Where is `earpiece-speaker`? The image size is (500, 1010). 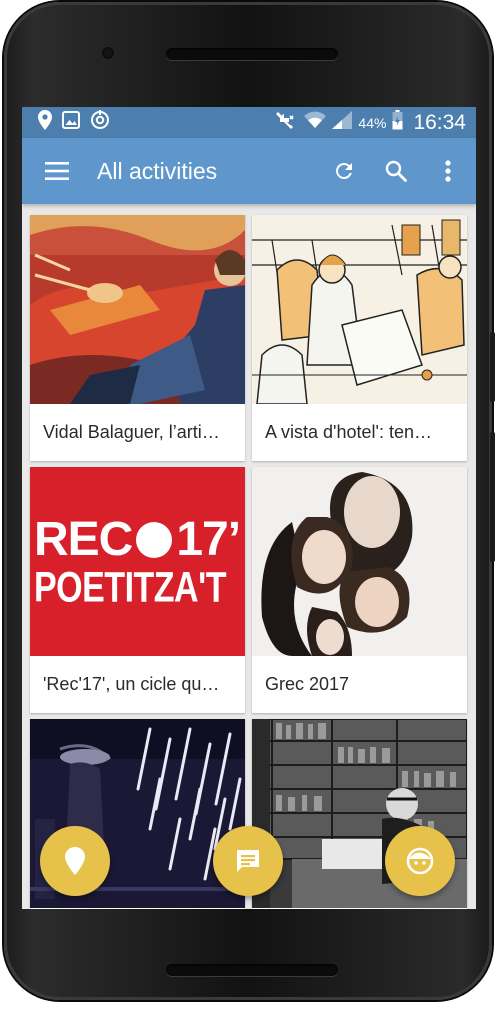 earpiece-speaker is located at coordinates (252, 54).